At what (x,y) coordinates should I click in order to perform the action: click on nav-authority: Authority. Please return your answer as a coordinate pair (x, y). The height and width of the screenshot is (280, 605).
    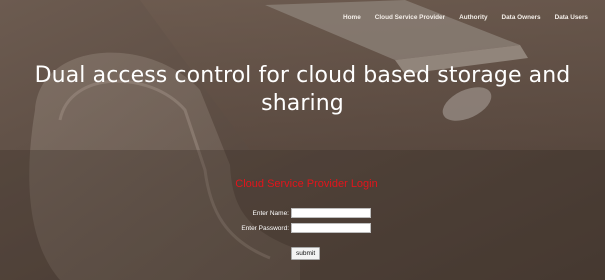
    Looking at the image, I should click on (473, 17).